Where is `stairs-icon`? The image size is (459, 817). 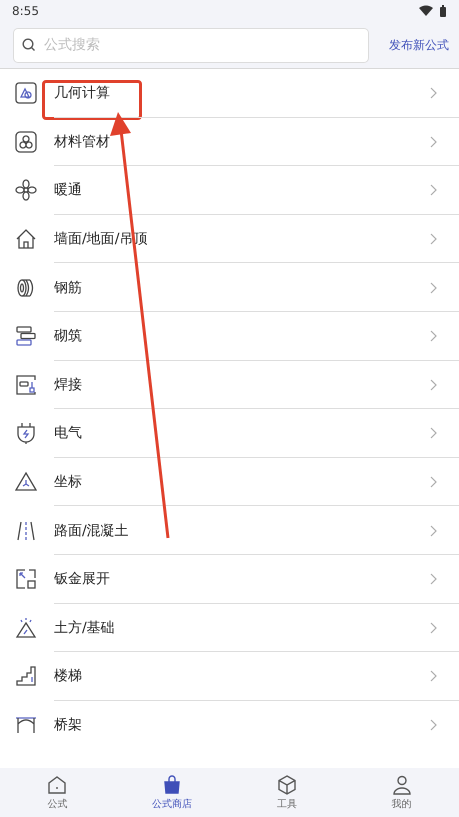 stairs-icon is located at coordinates (26, 676).